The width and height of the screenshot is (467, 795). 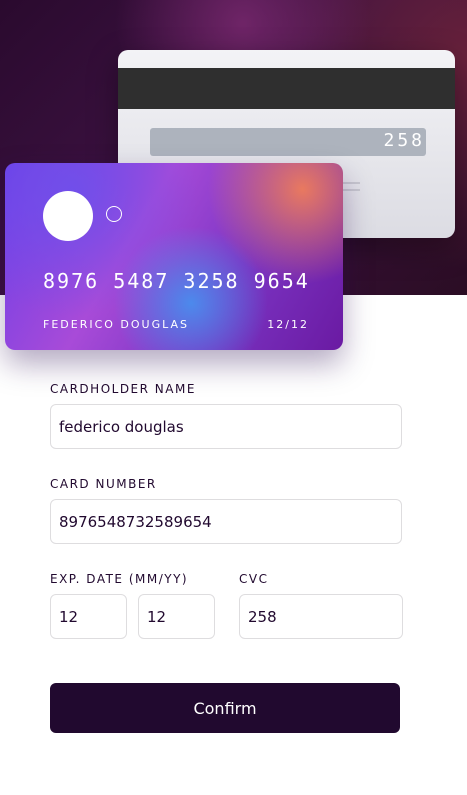 I want to click on cardholder-label: CARDHOLDER NAME, so click(x=123, y=389).